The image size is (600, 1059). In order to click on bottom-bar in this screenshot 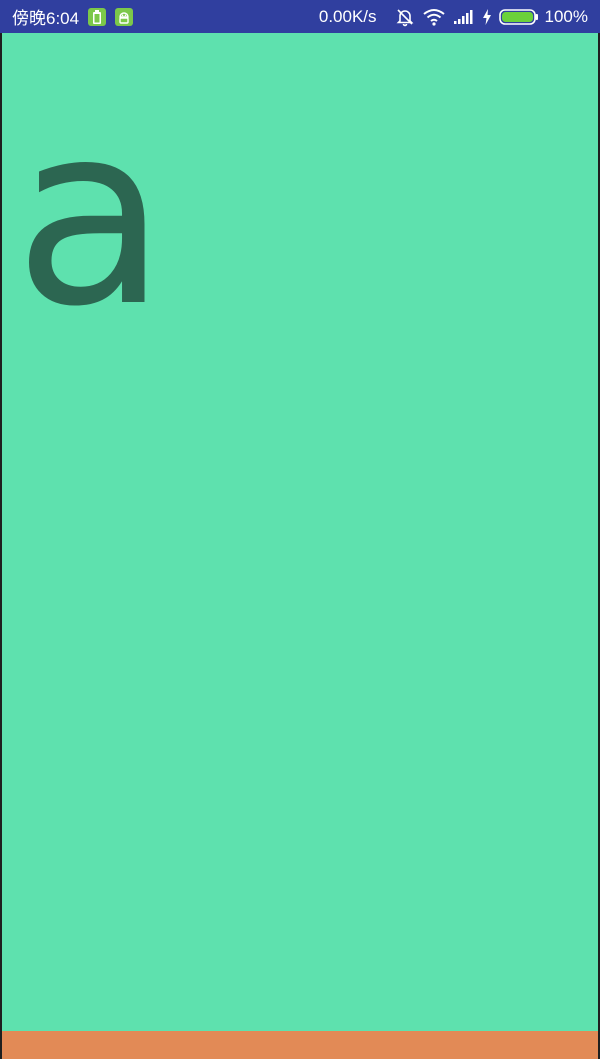, I will do `click(300, 1045)`.